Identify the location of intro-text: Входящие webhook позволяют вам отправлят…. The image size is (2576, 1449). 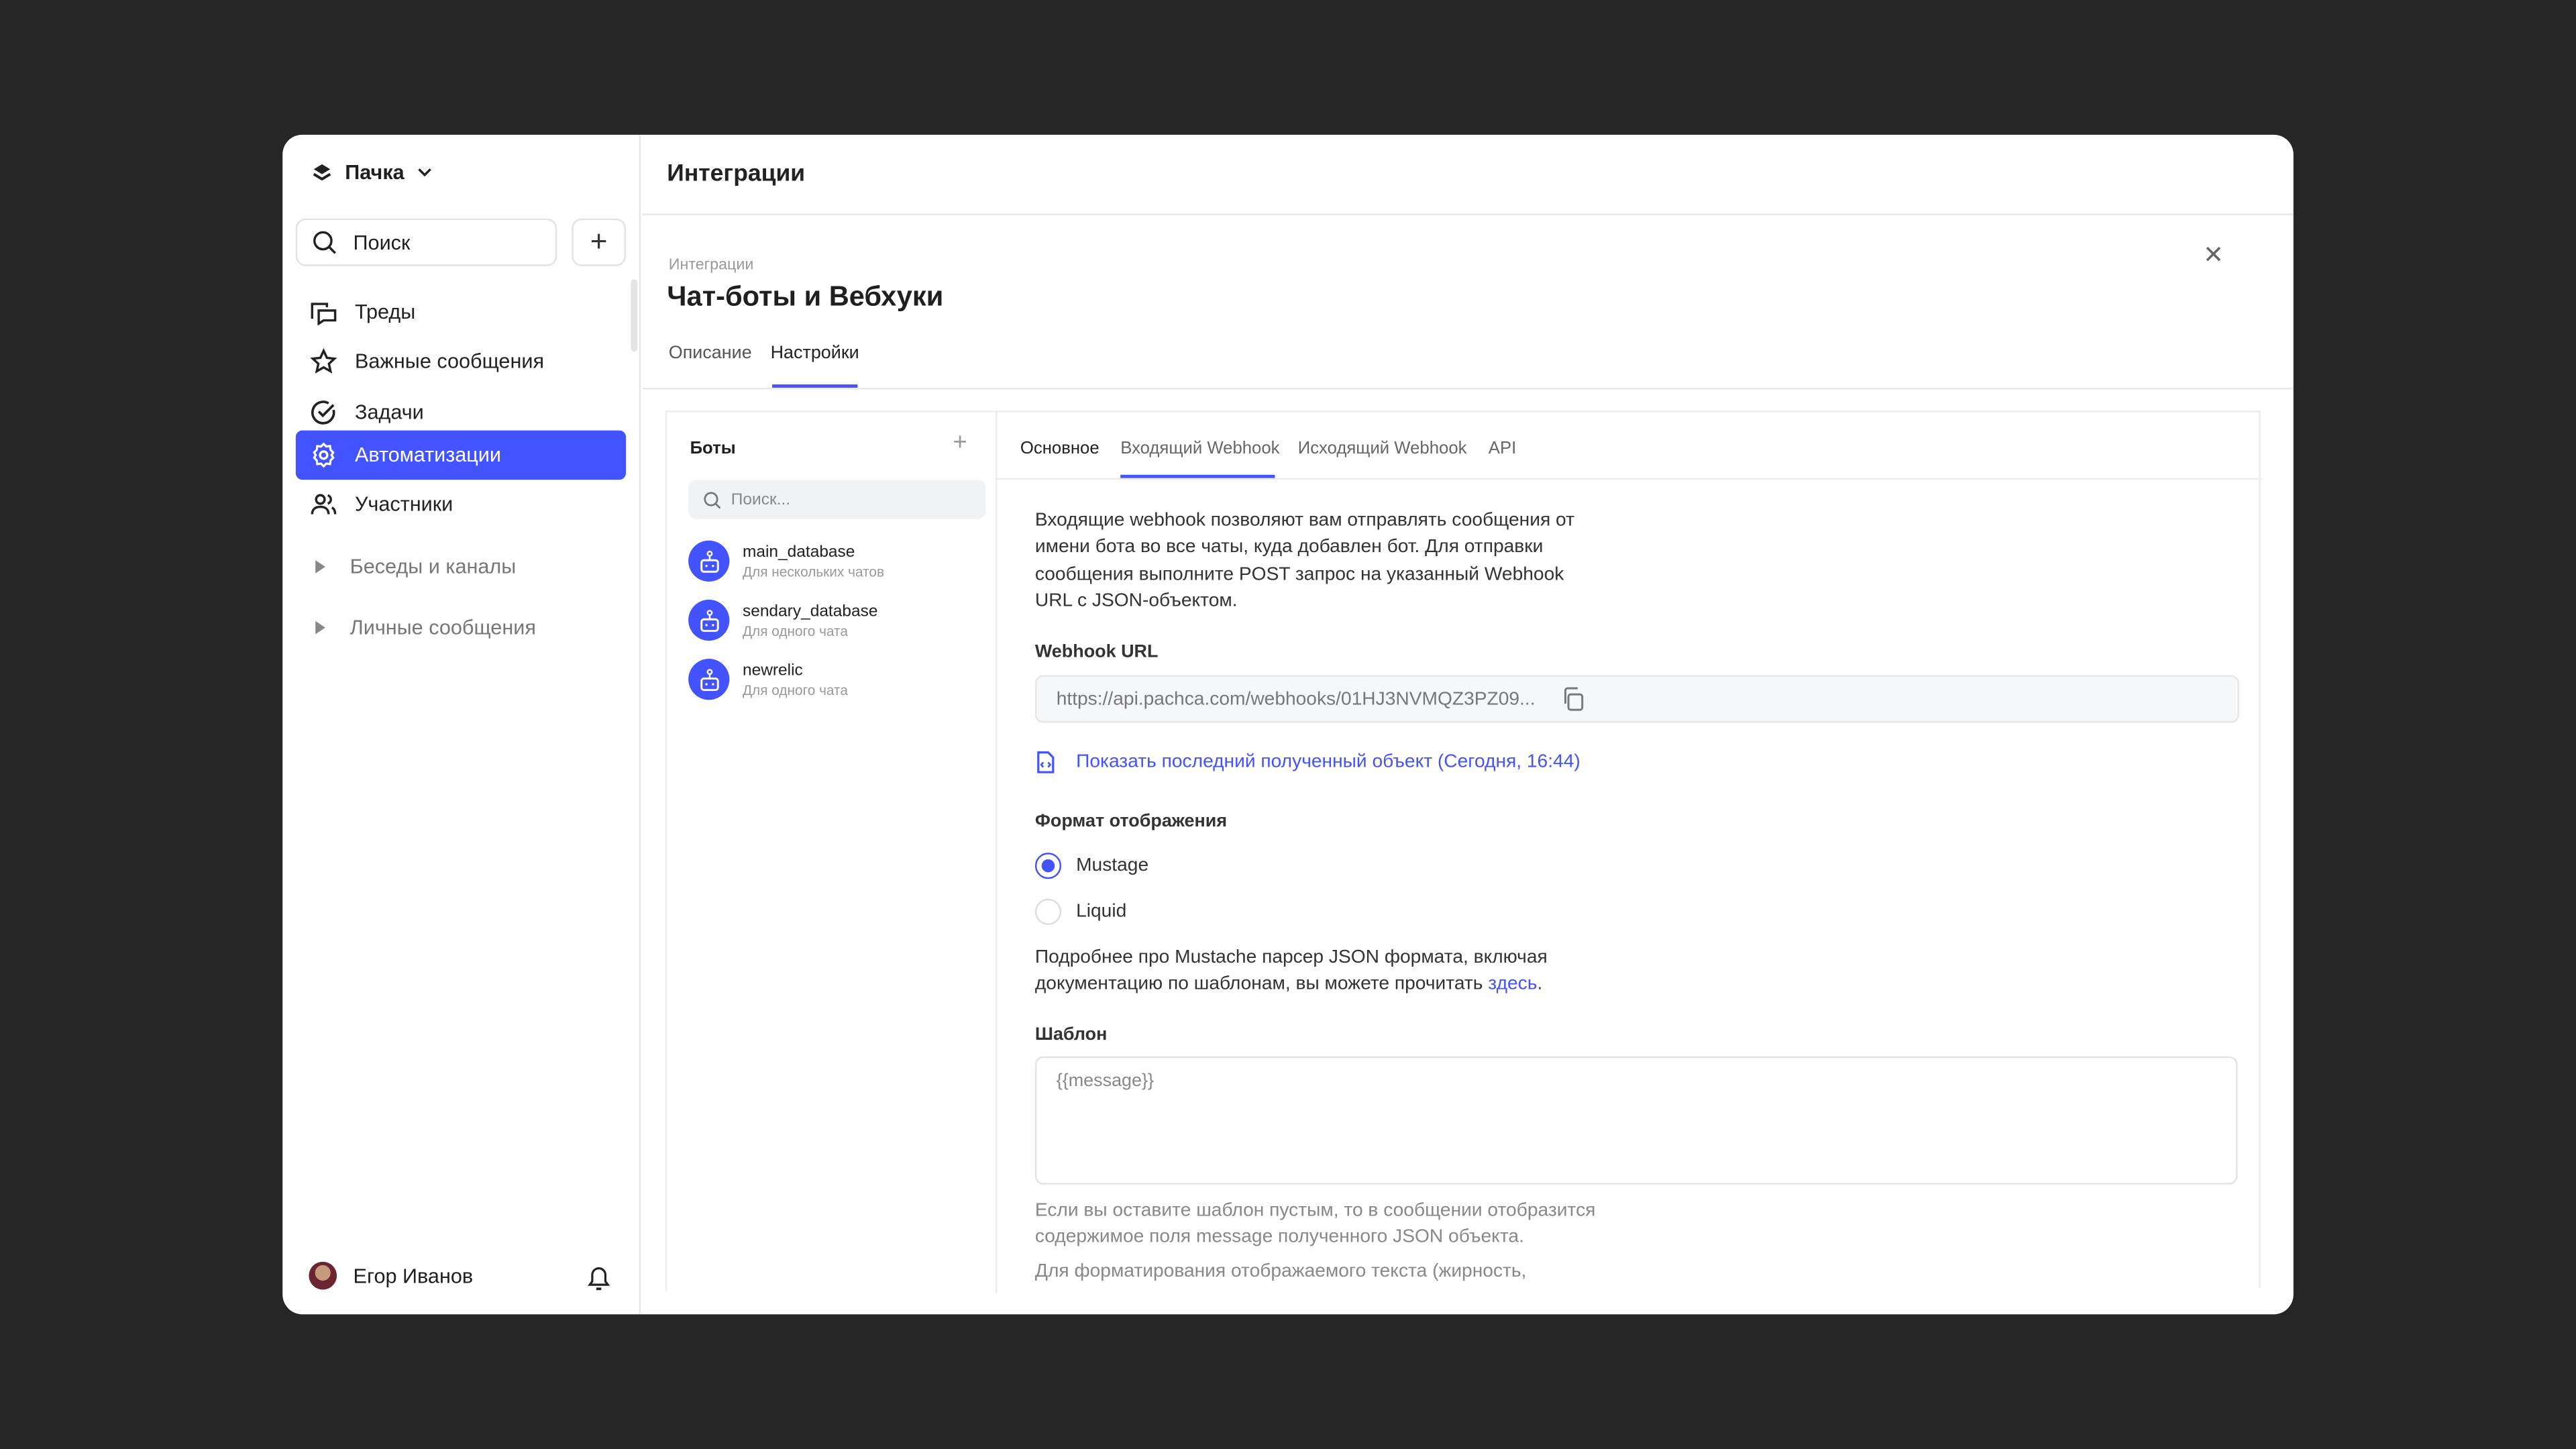
(1304, 562).